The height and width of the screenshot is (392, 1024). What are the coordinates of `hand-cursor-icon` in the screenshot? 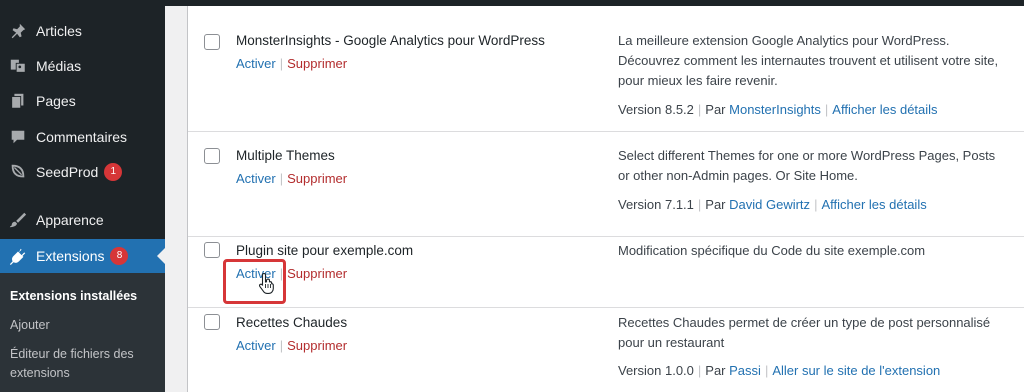 It's located at (267, 284).